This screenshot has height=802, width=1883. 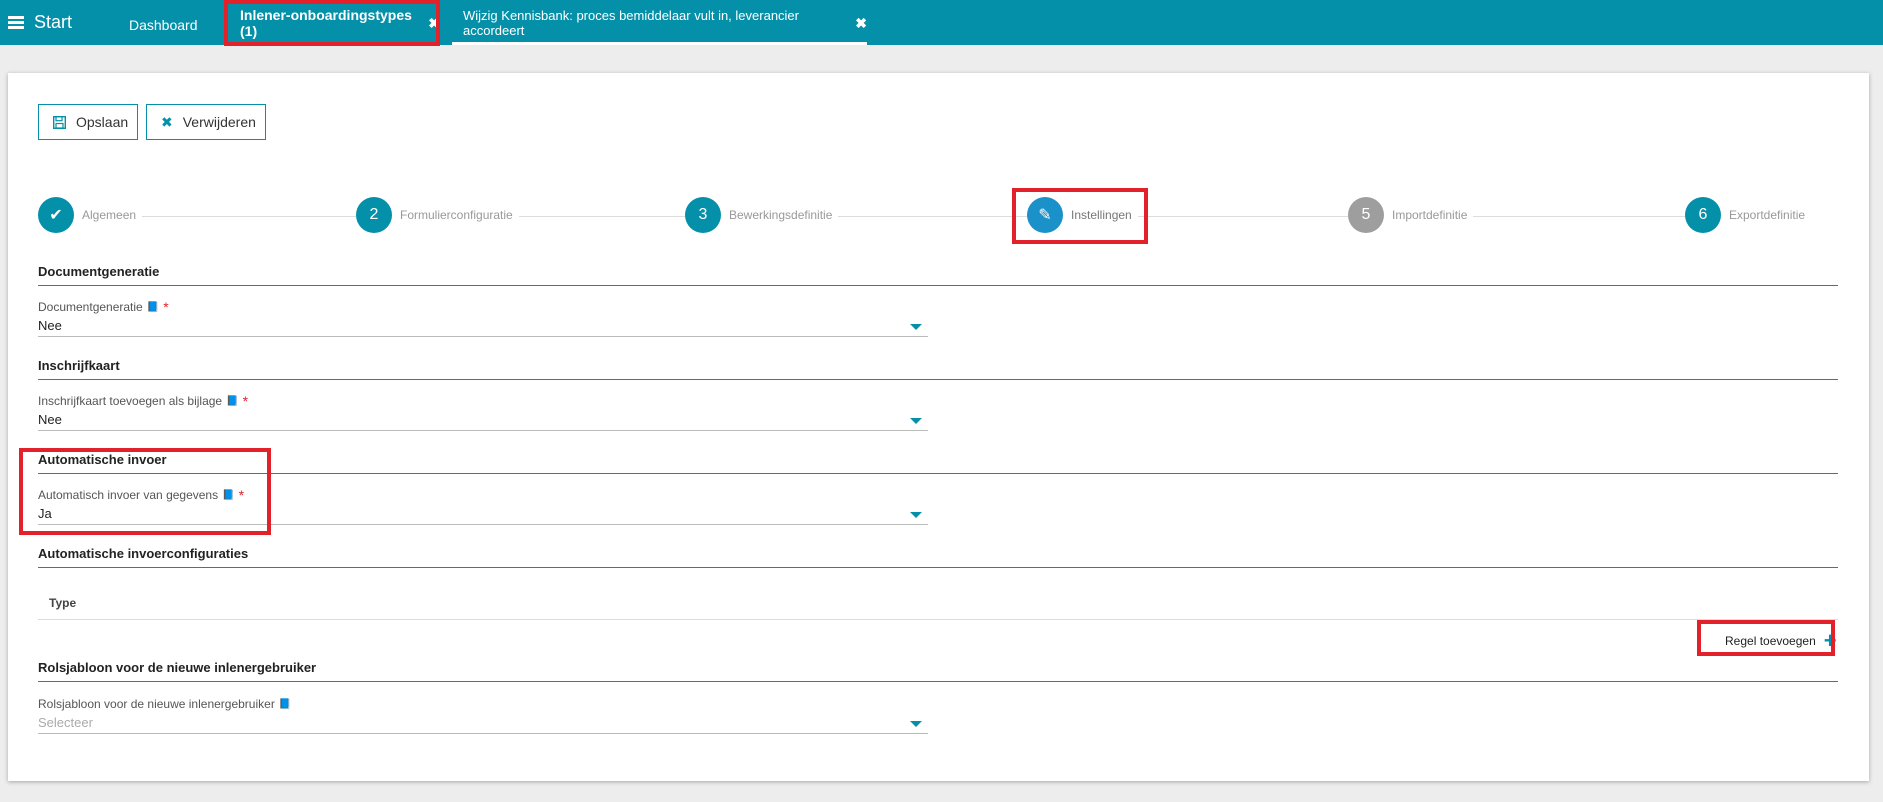 I want to click on save-button: Opslaan, so click(x=88, y=122).